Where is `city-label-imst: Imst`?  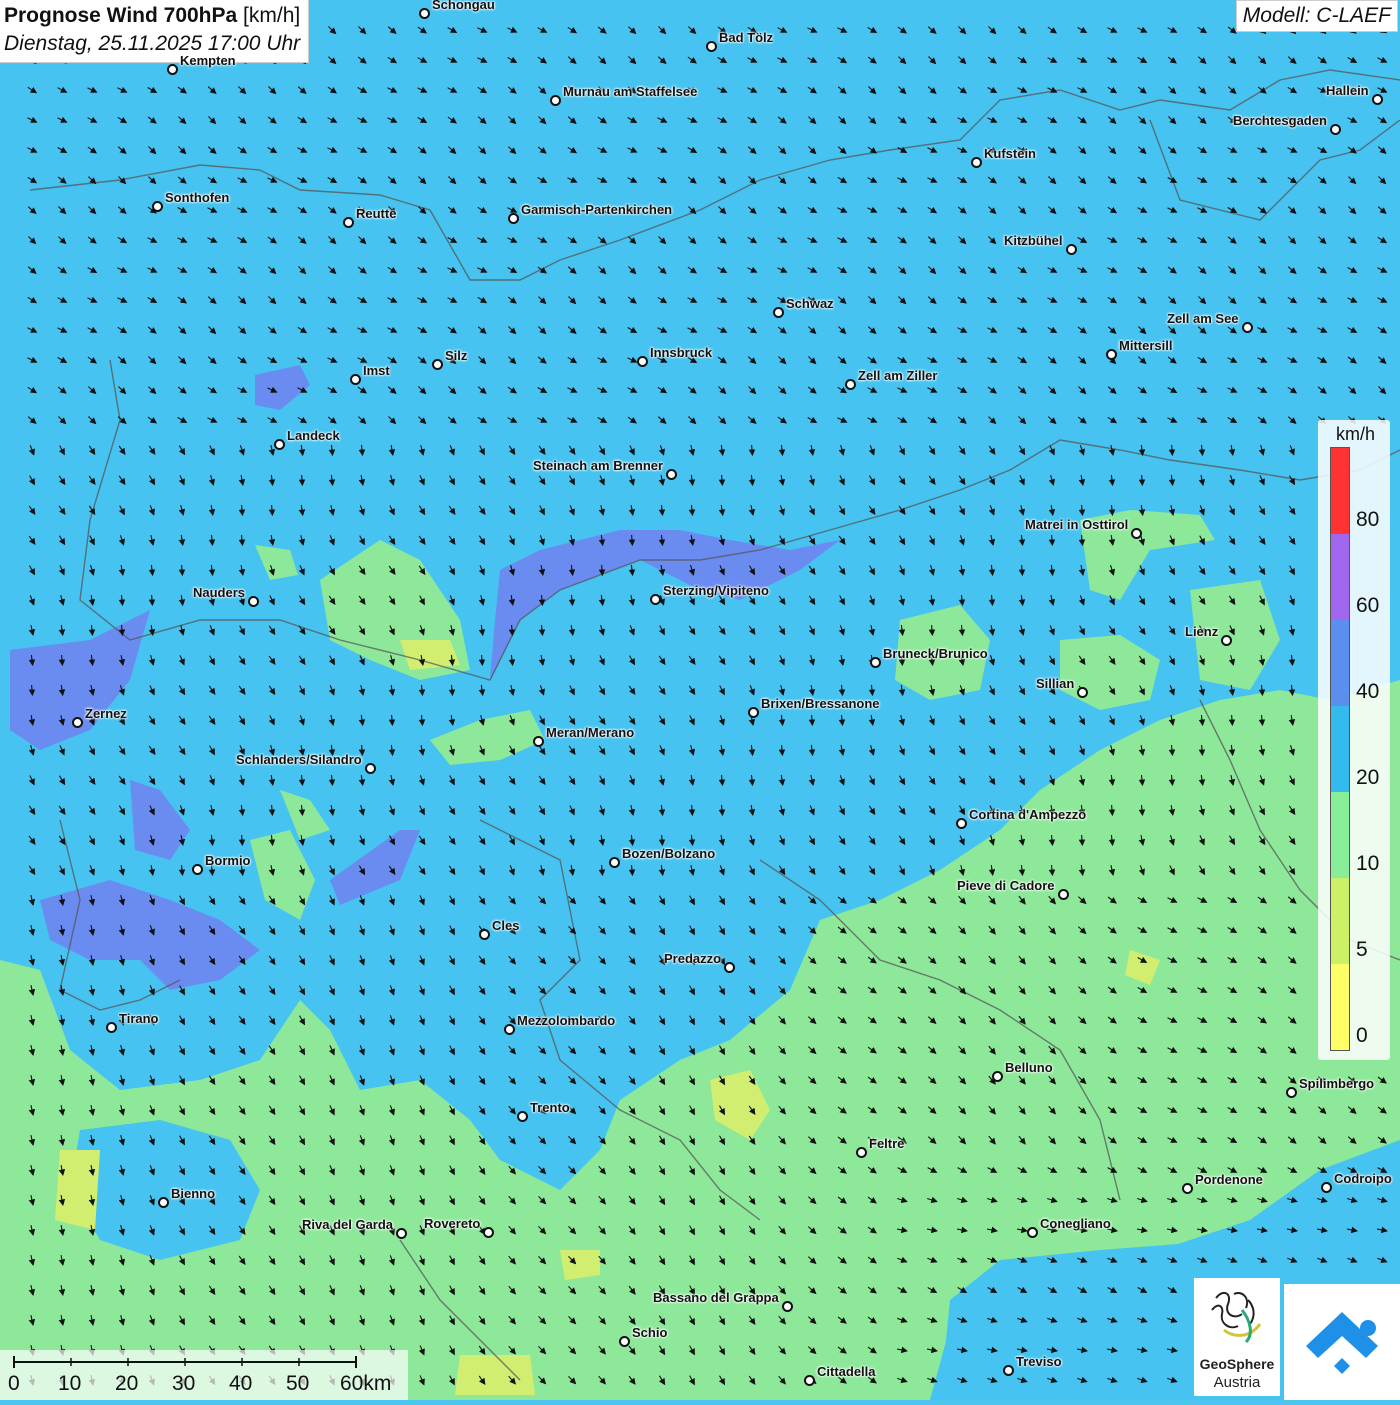
city-label-imst: Imst is located at coordinates (376, 370).